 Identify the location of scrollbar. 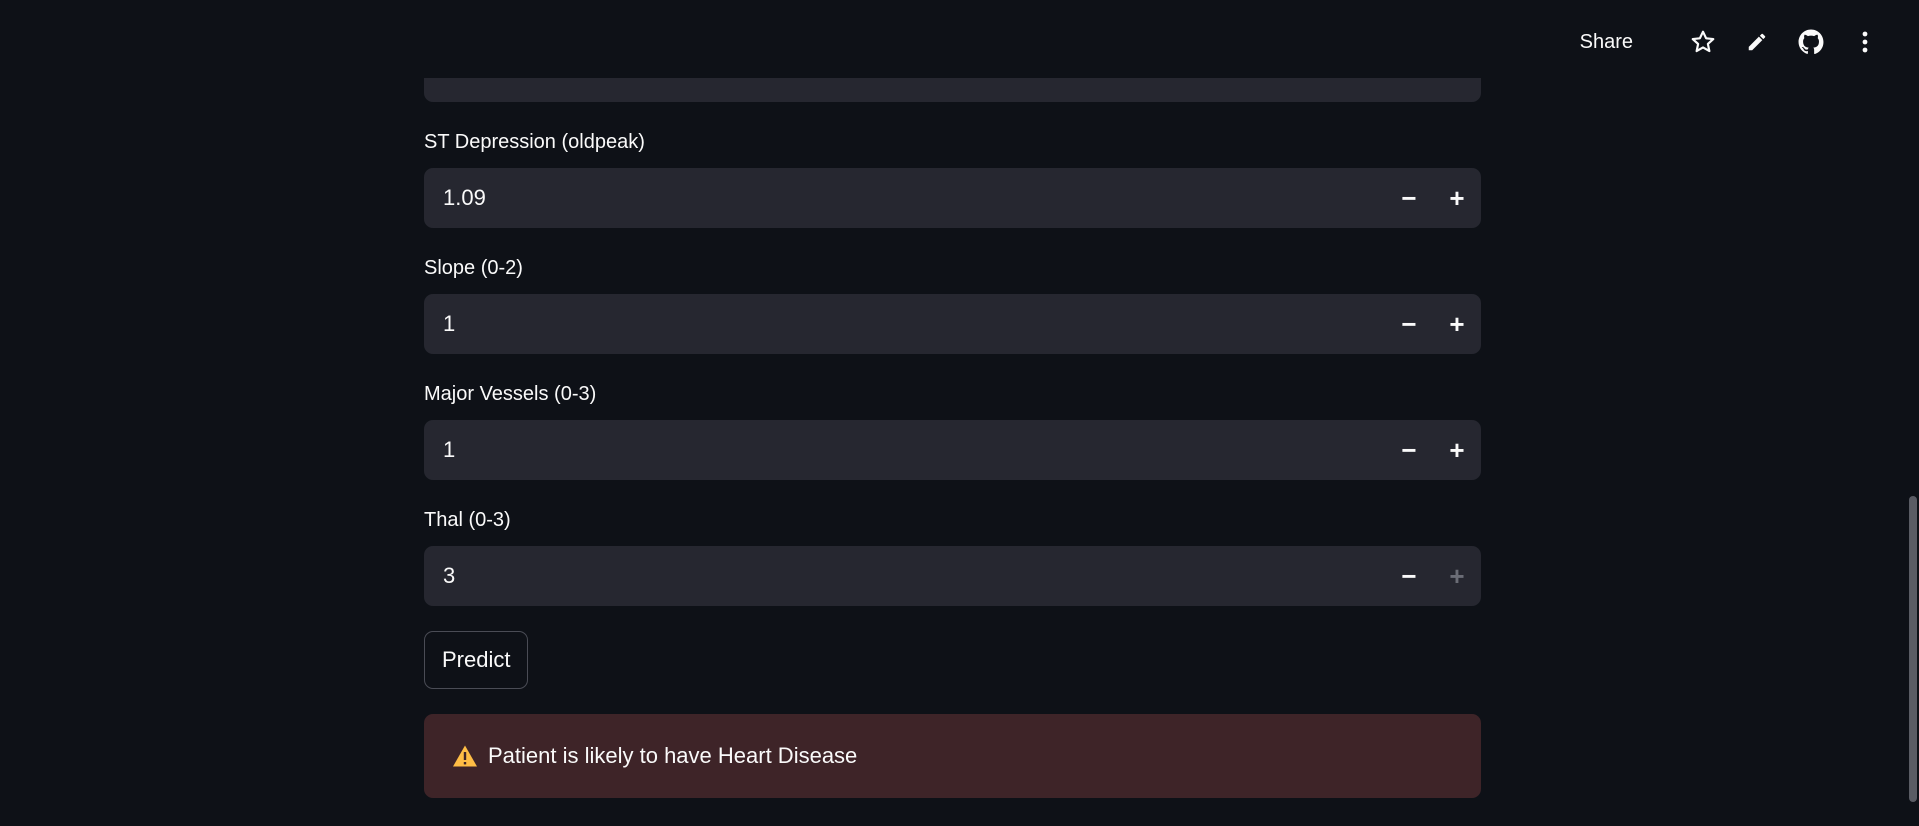
(1913, 413).